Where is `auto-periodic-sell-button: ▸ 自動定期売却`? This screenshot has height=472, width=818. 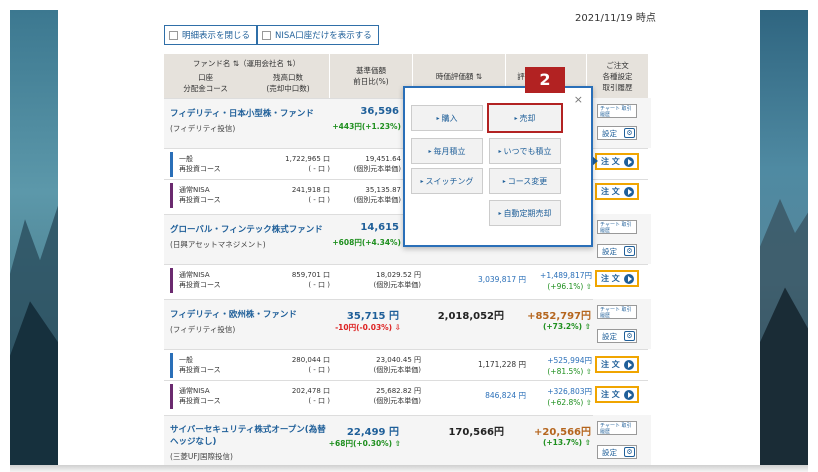
auto-periodic-sell-button: ▸ 自動定期売却 is located at coordinates (525, 213).